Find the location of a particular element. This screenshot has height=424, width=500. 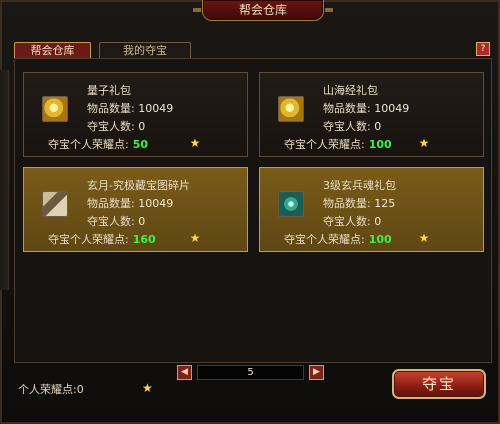

item-name: 3级玄兵魂礼包 is located at coordinates (359, 185).